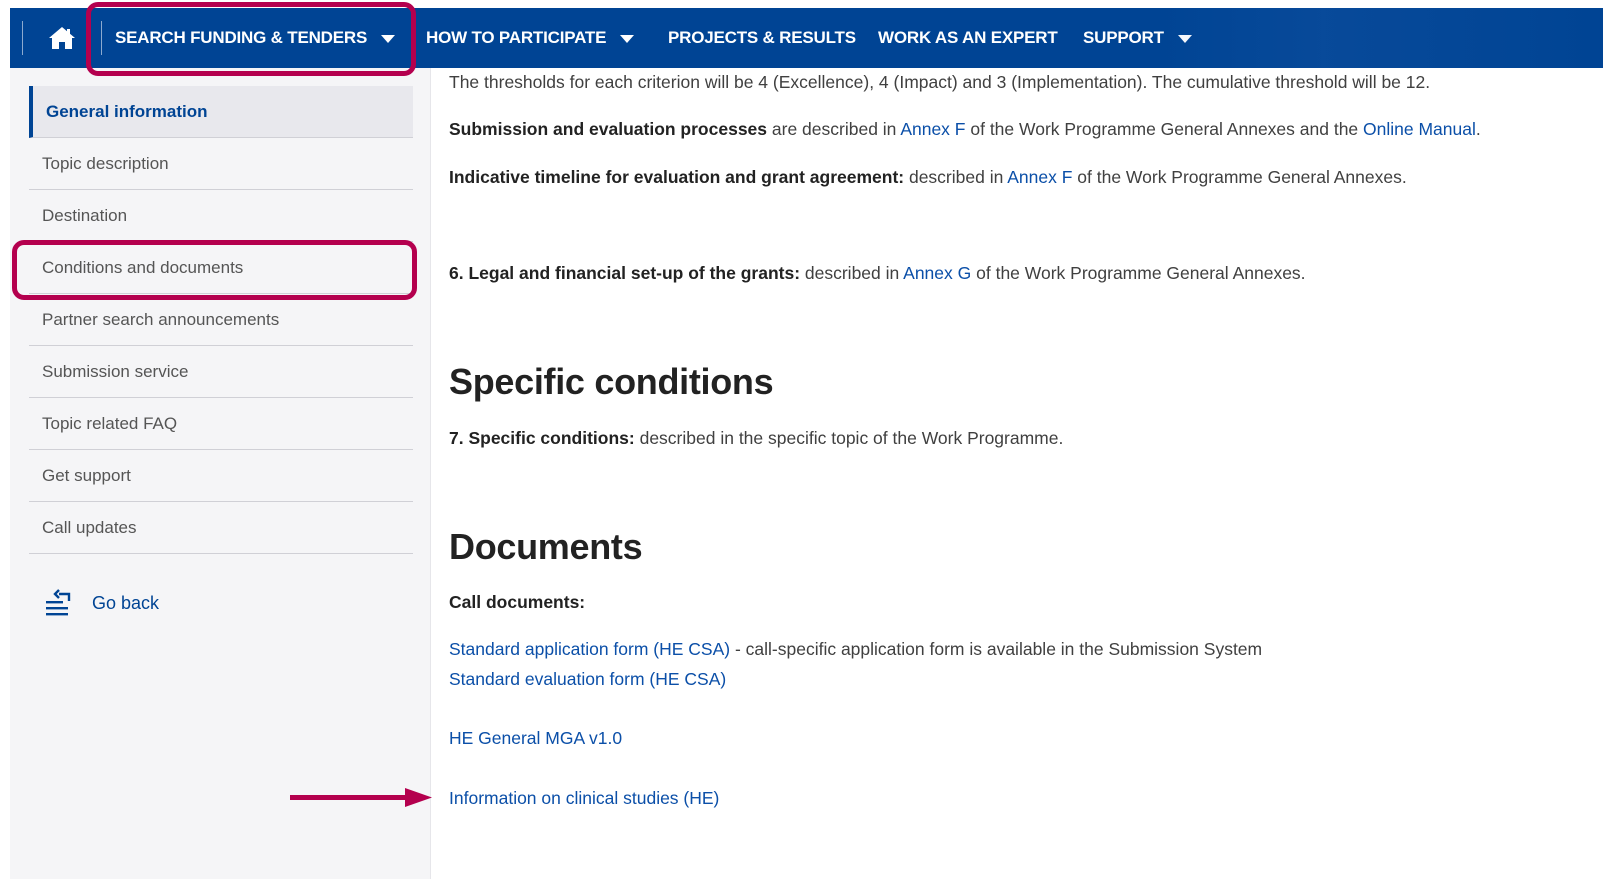 This screenshot has height=879, width=1603. I want to click on sidebar-item-label: Partner search announcements, so click(161, 319).